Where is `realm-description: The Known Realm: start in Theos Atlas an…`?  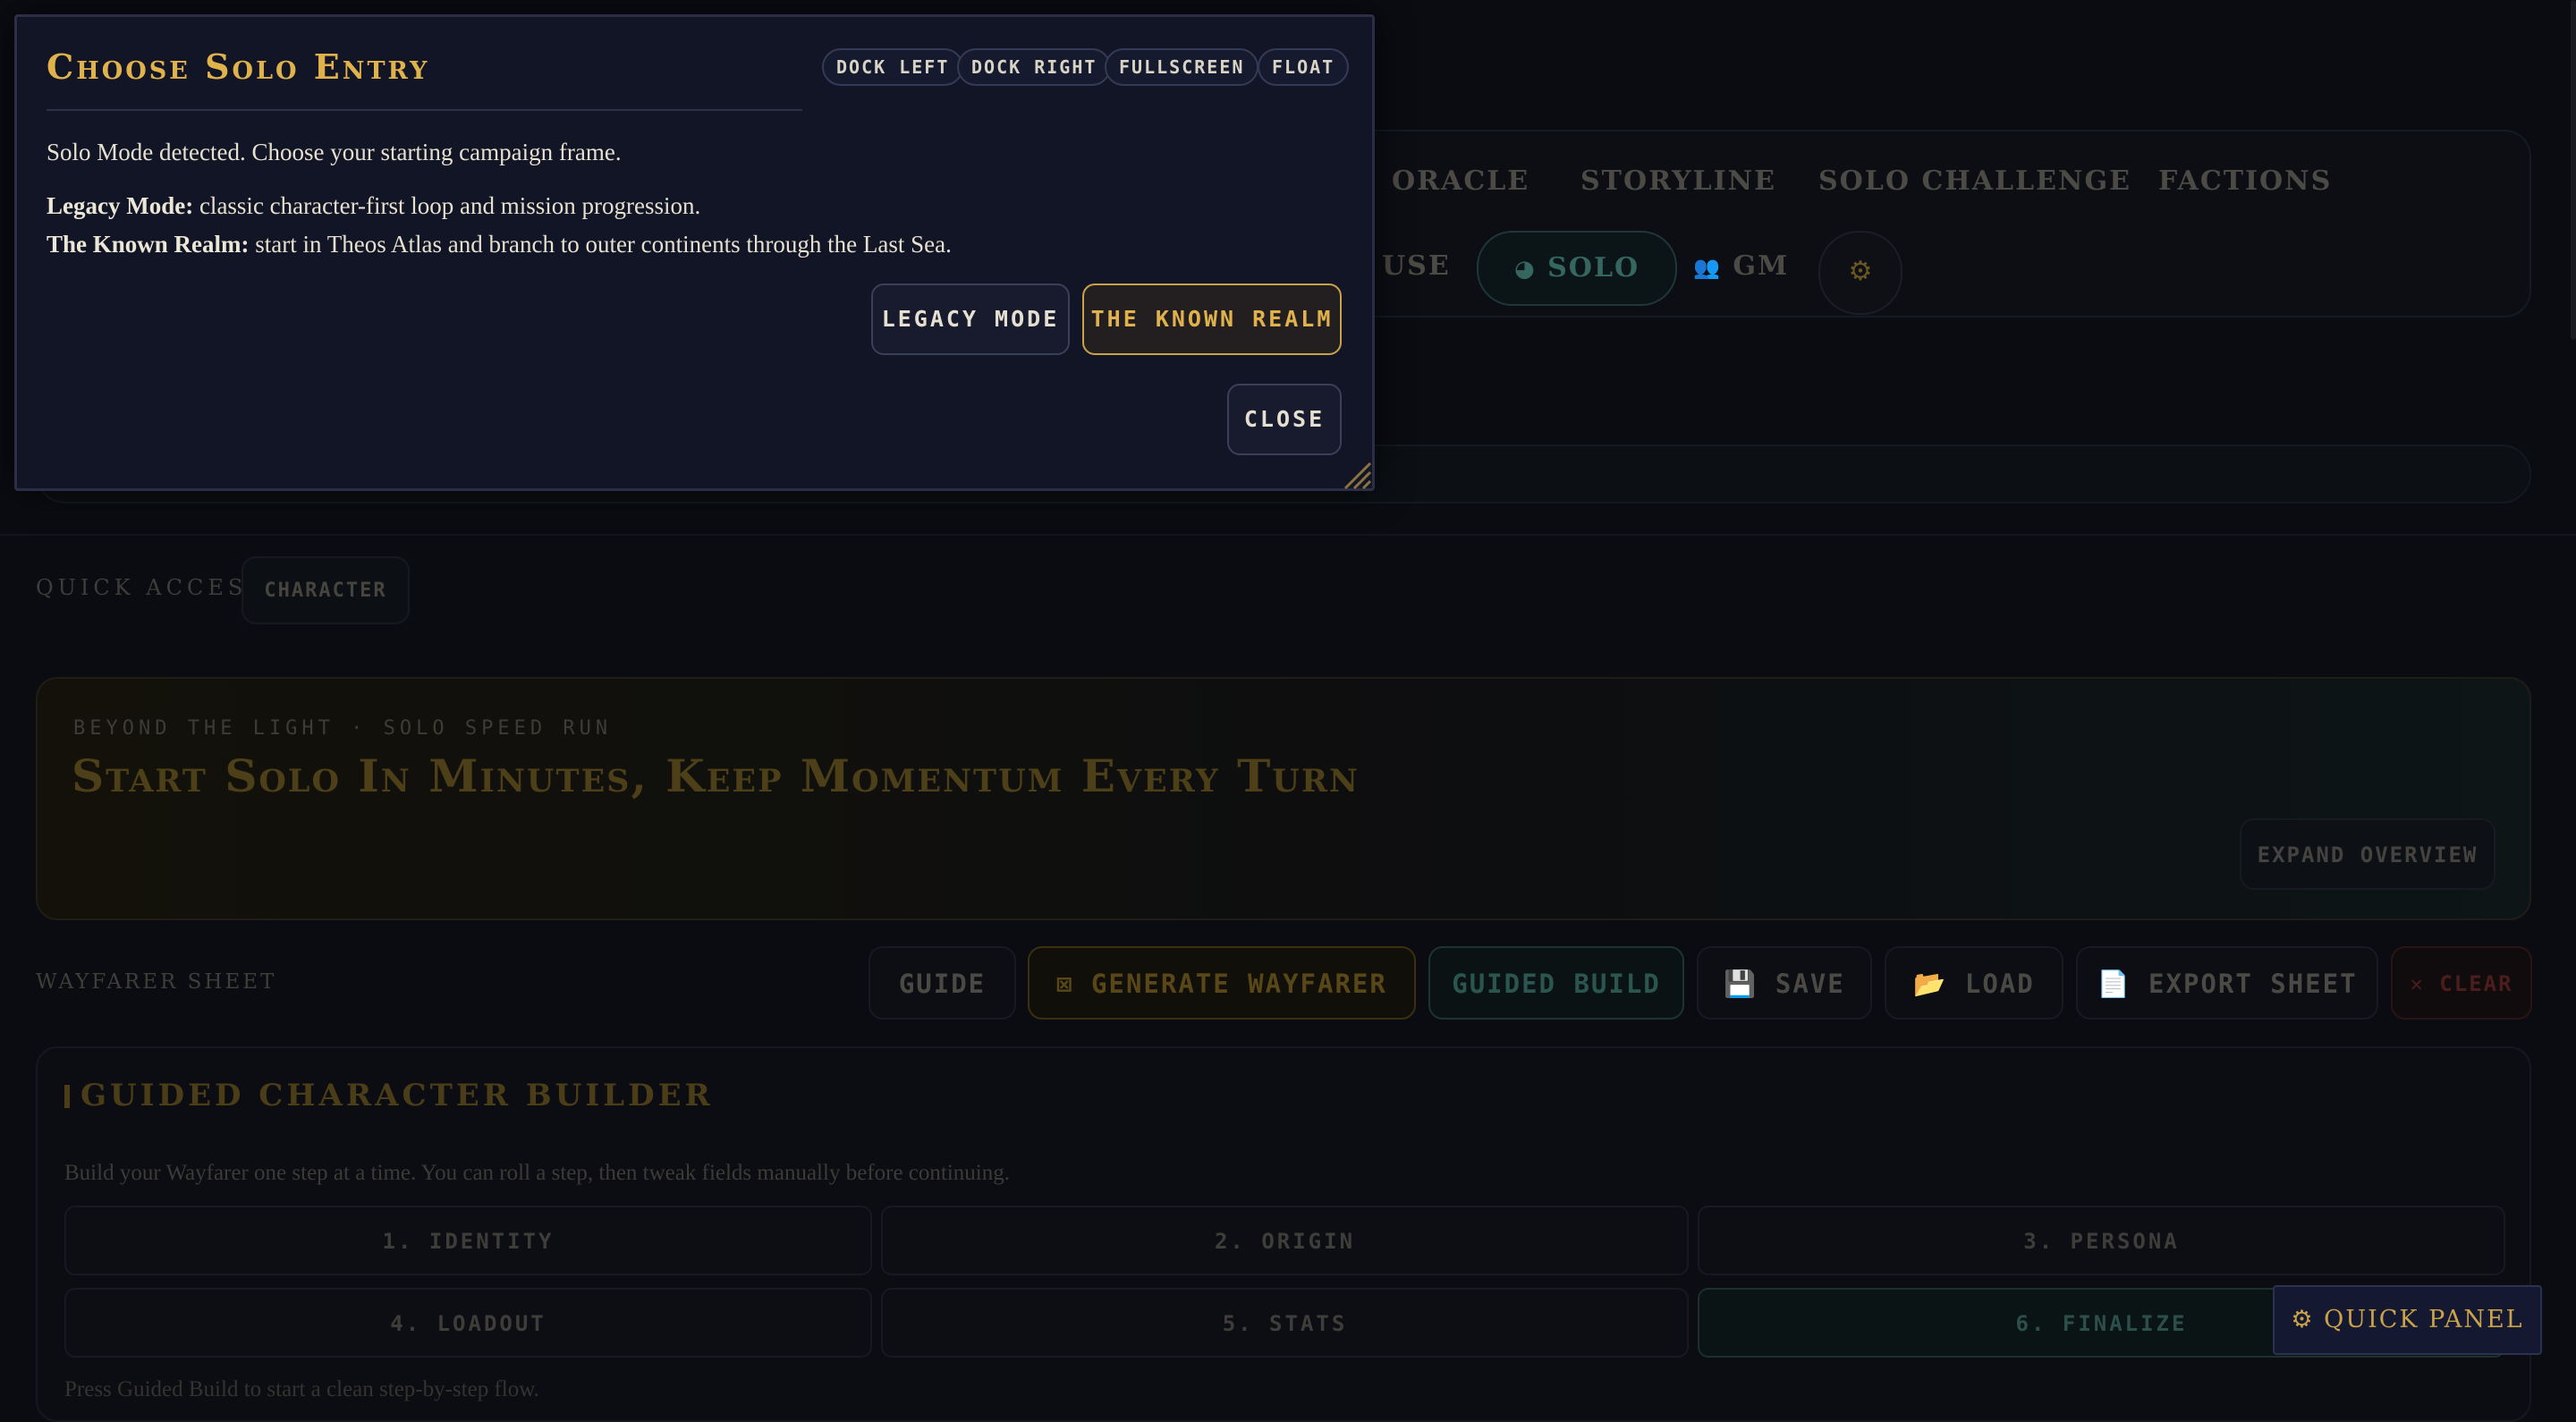 realm-description: The Known Realm: start in Theos Atlas an… is located at coordinates (499, 244).